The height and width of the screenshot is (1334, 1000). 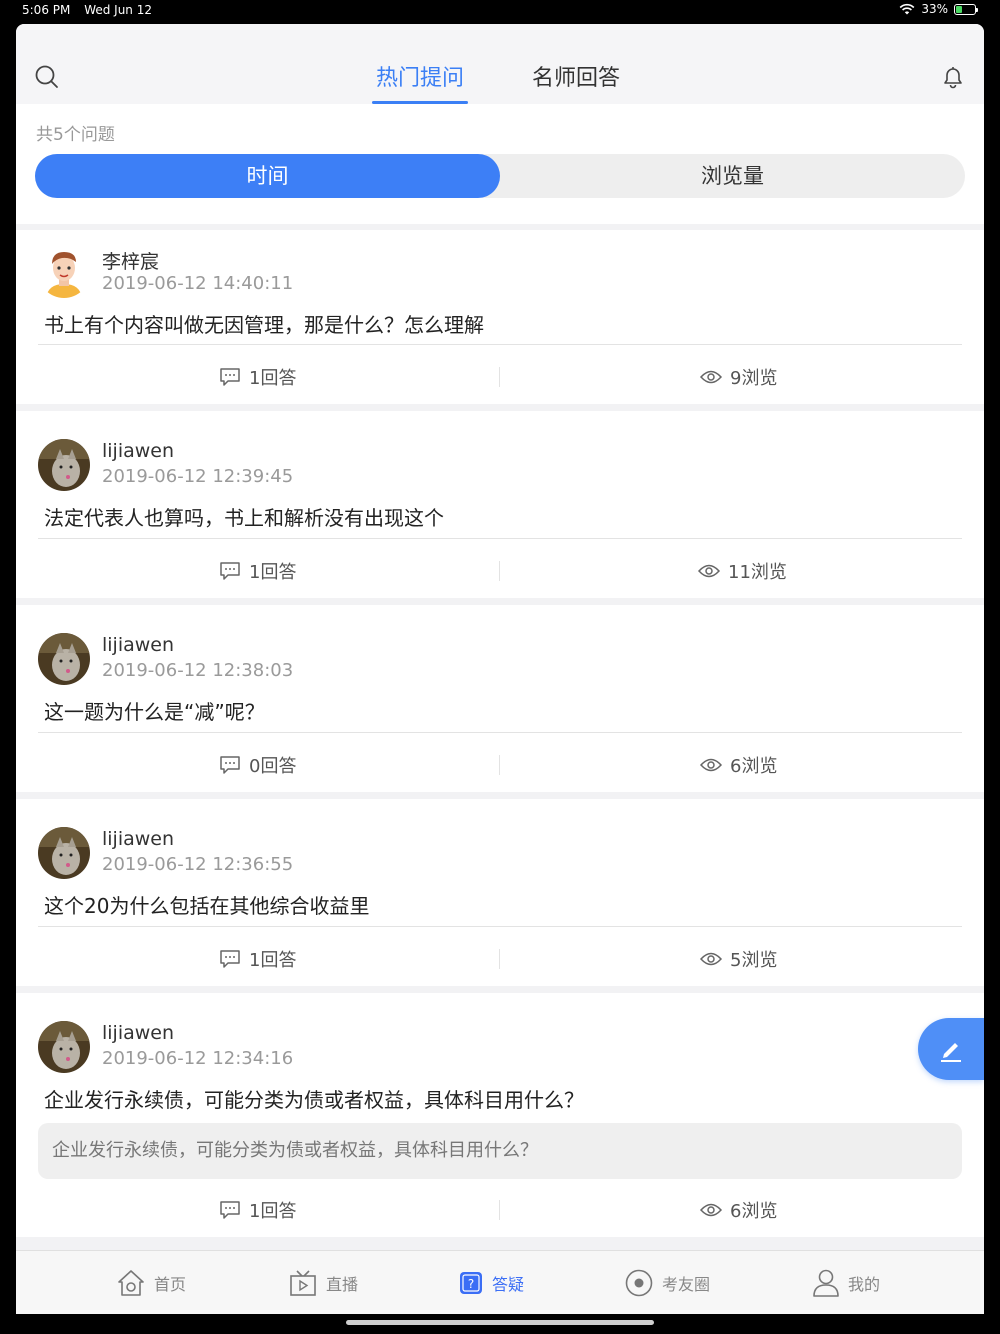 I want to click on search-icon, so click(x=47, y=77).